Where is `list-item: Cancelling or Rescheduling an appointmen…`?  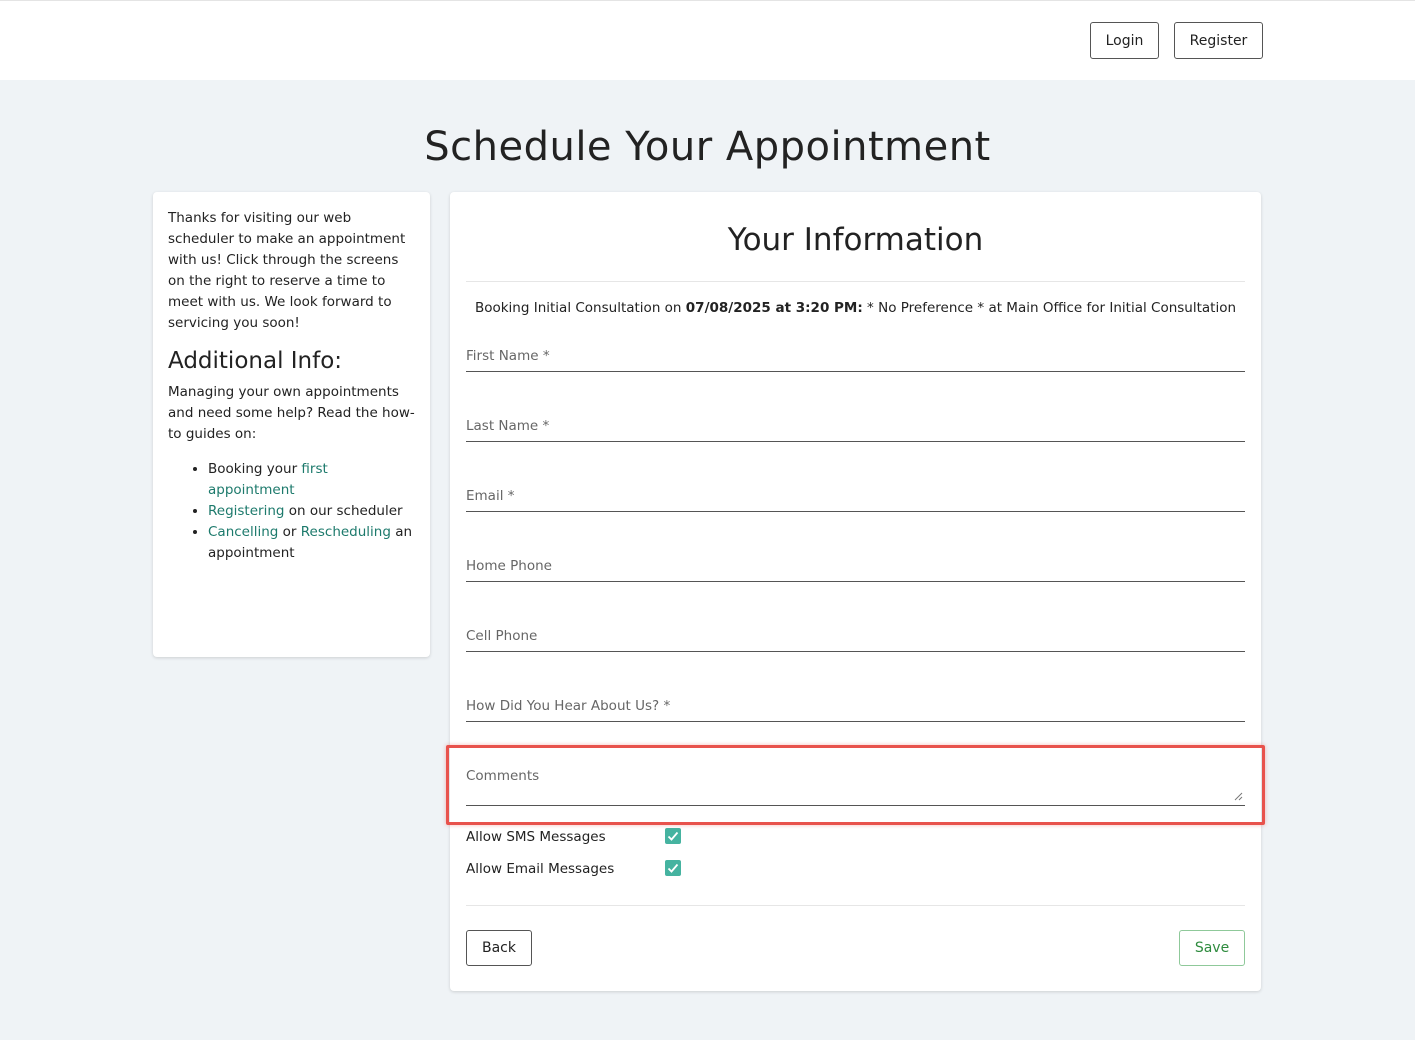
list-item: Cancelling or Rescheduling an appointmen… is located at coordinates (311, 543).